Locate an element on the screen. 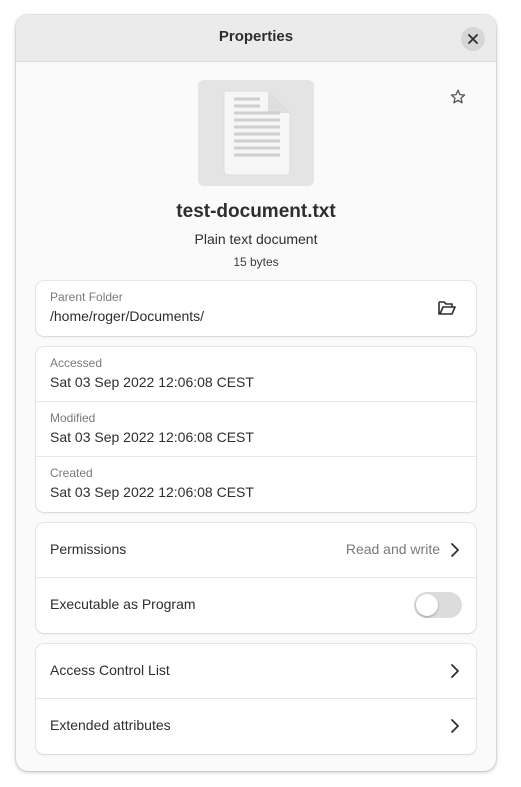  created-label: Created is located at coordinates (71, 473).